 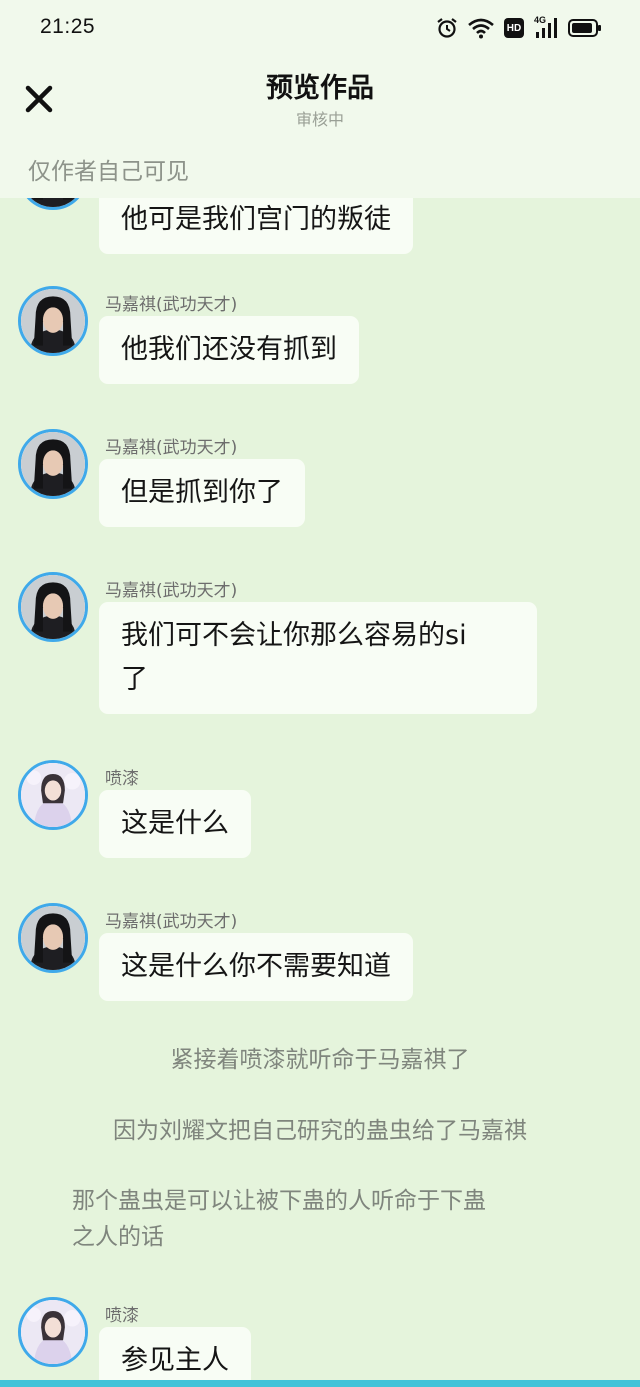 I want to click on narration-text: 那个蛊虫是可以让被下蛊的人听命于下蛊 之人的话, so click(x=332, y=1219).